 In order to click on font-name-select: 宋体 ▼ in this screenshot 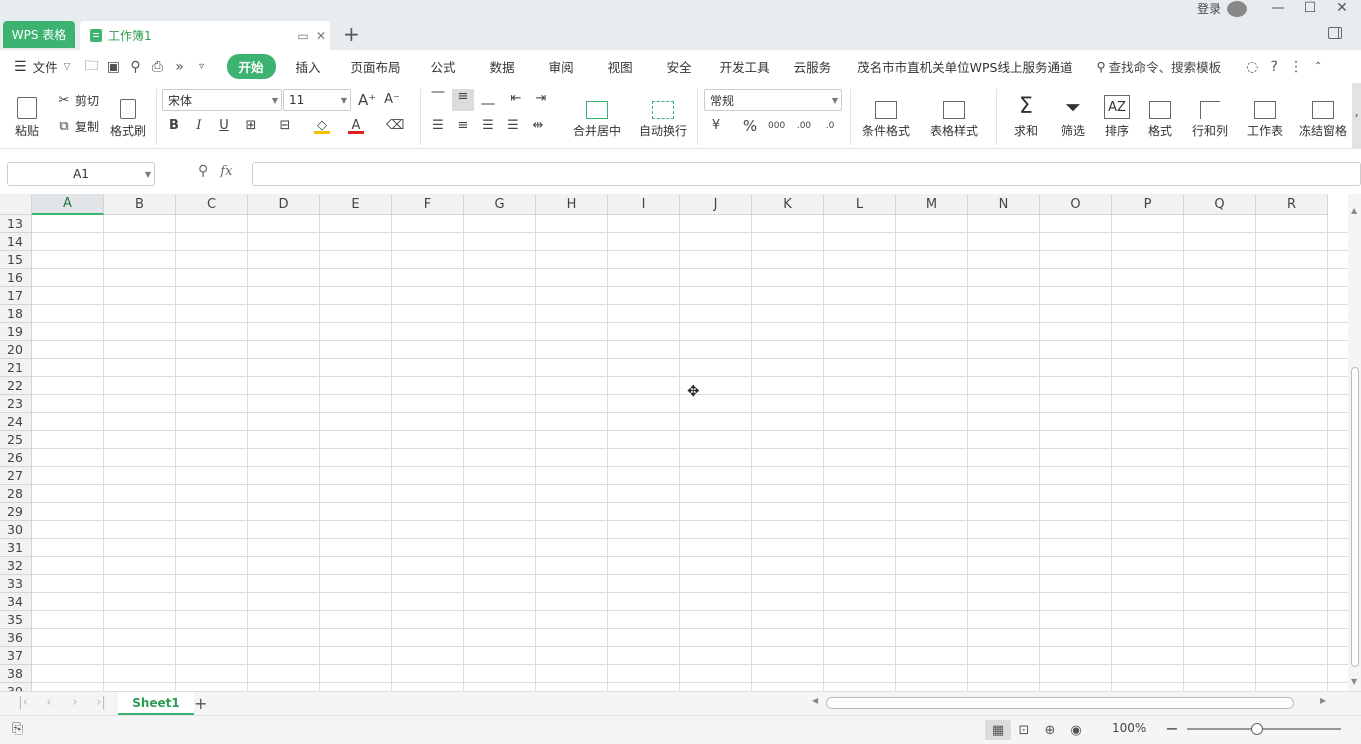, I will do `click(222, 100)`.